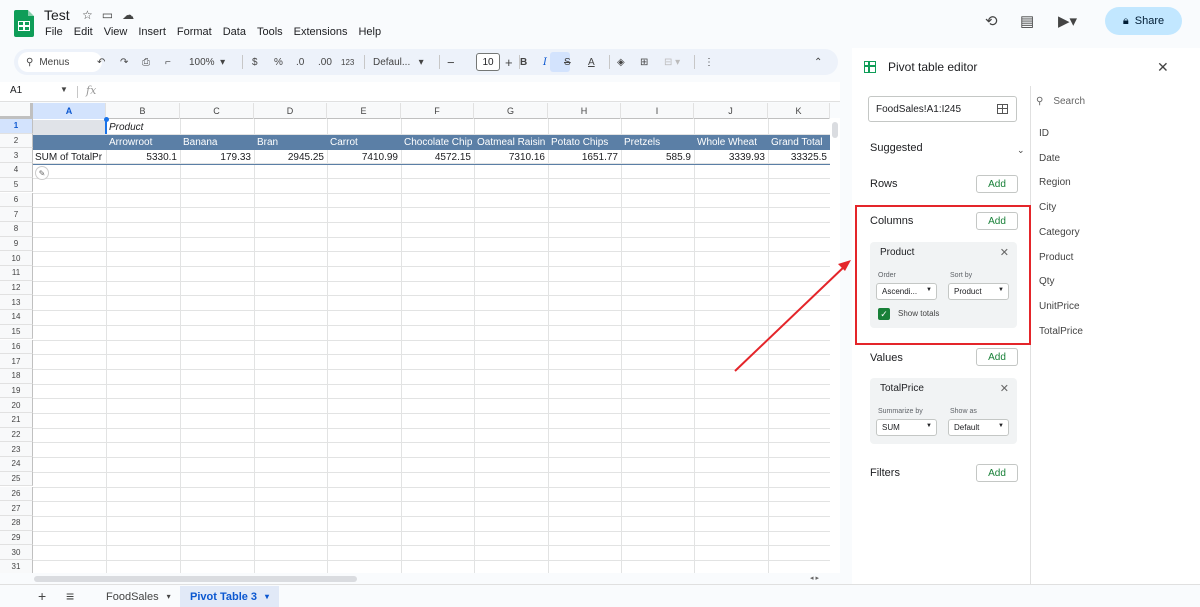  I want to click on menu-insert: Insert, so click(152, 32).